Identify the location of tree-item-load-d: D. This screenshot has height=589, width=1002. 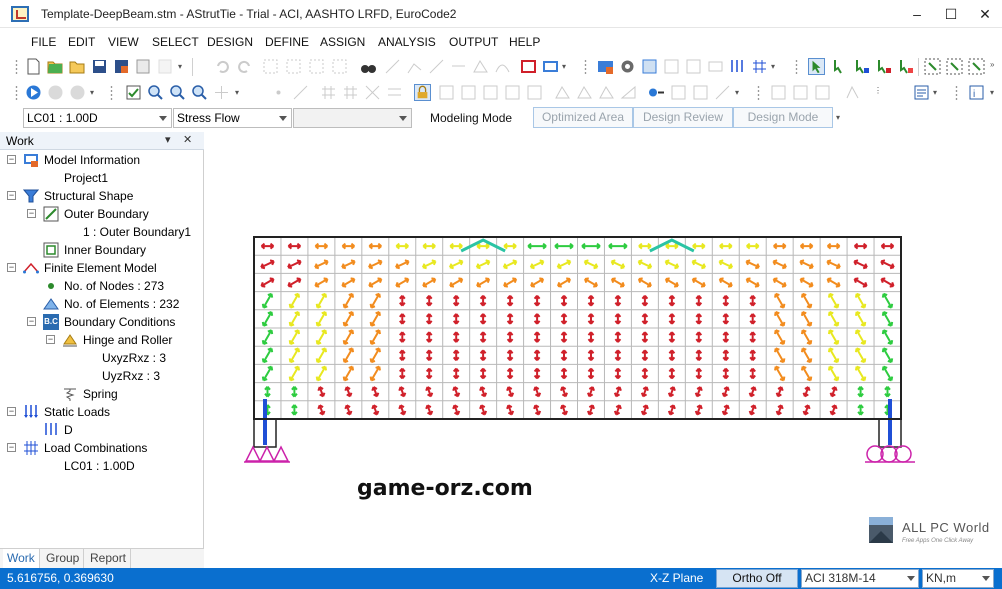
(102, 430).